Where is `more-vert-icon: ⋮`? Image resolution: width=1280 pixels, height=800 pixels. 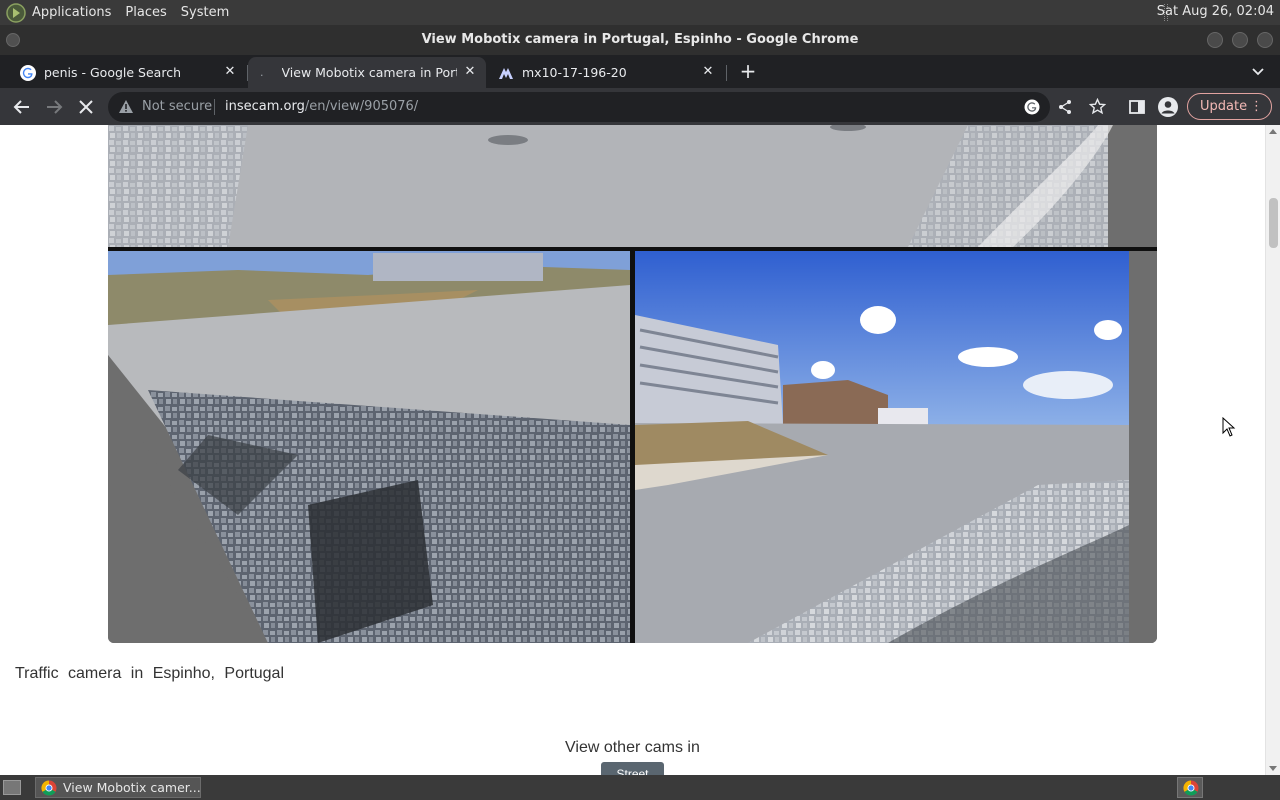 more-vert-icon: ⋮ is located at coordinates (1256, 106).